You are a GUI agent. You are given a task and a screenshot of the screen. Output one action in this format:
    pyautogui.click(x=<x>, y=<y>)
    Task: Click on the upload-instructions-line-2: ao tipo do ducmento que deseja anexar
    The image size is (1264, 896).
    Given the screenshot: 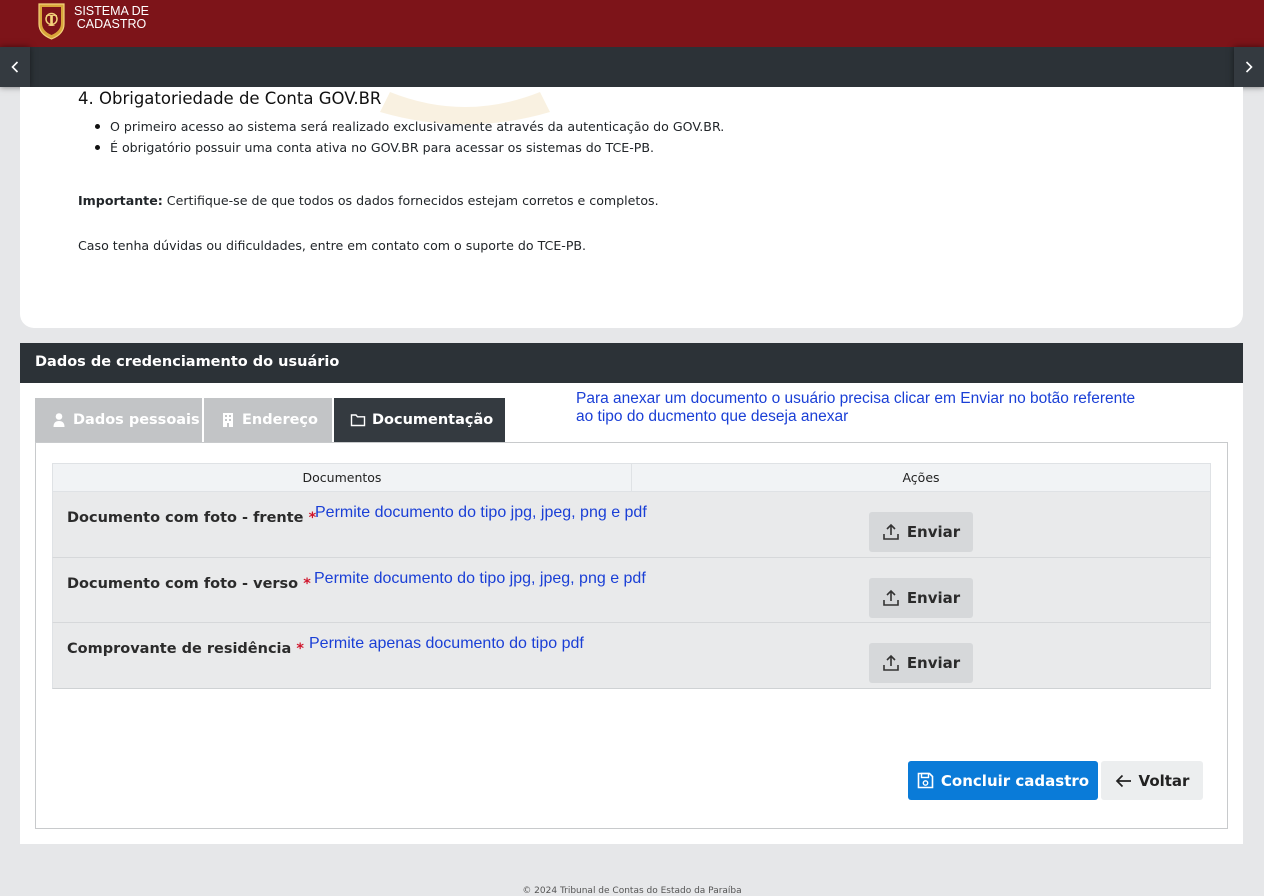 What is the action you would take?
    pyautogui.click(x=712, y=416)
    